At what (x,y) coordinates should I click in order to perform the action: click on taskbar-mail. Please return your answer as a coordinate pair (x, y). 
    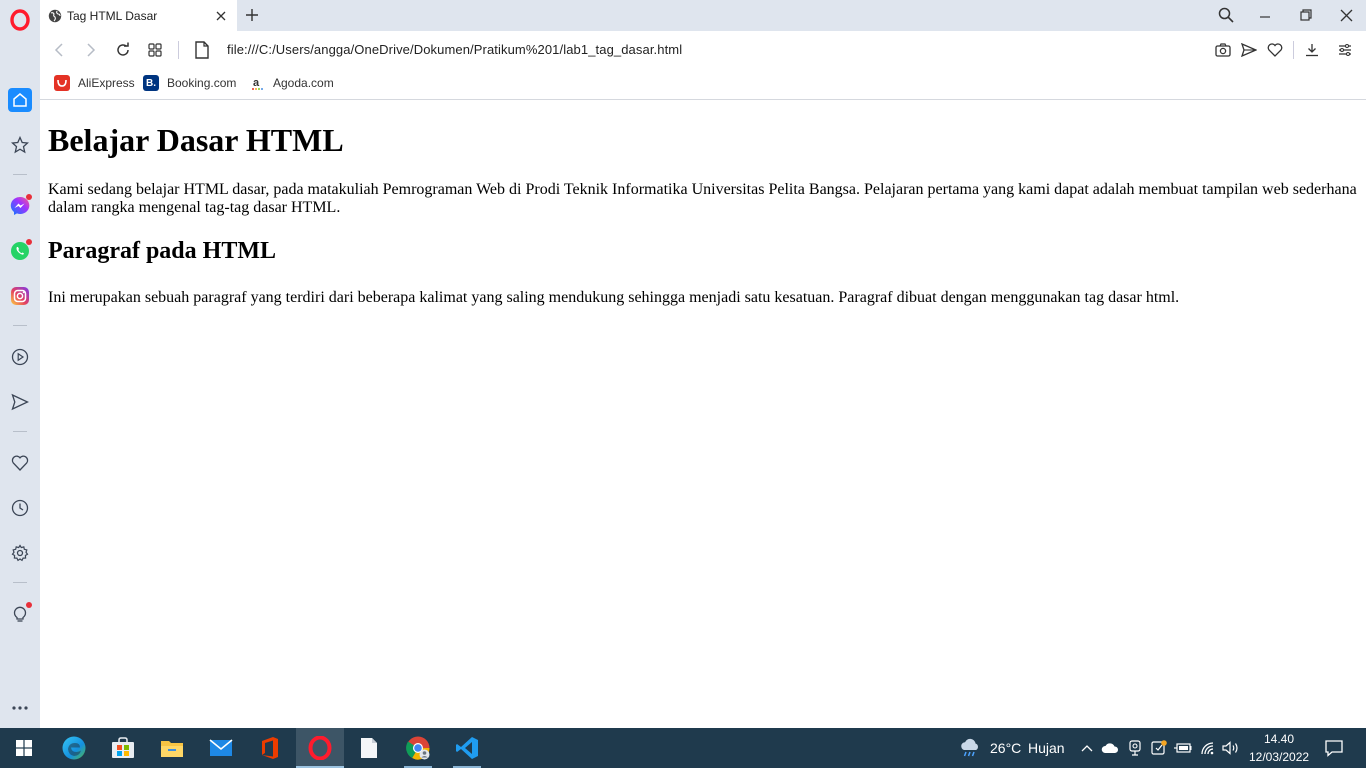
    Looking at the image, I should click on (221, 748).